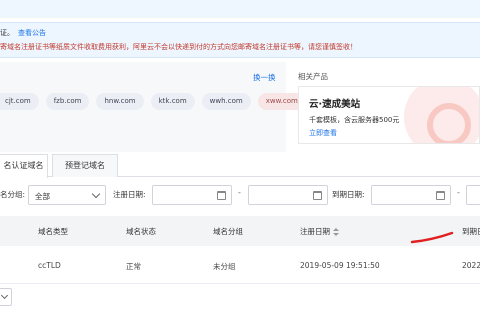  I want to click on suggestion-tag: ktk.com, so click(172, 101).